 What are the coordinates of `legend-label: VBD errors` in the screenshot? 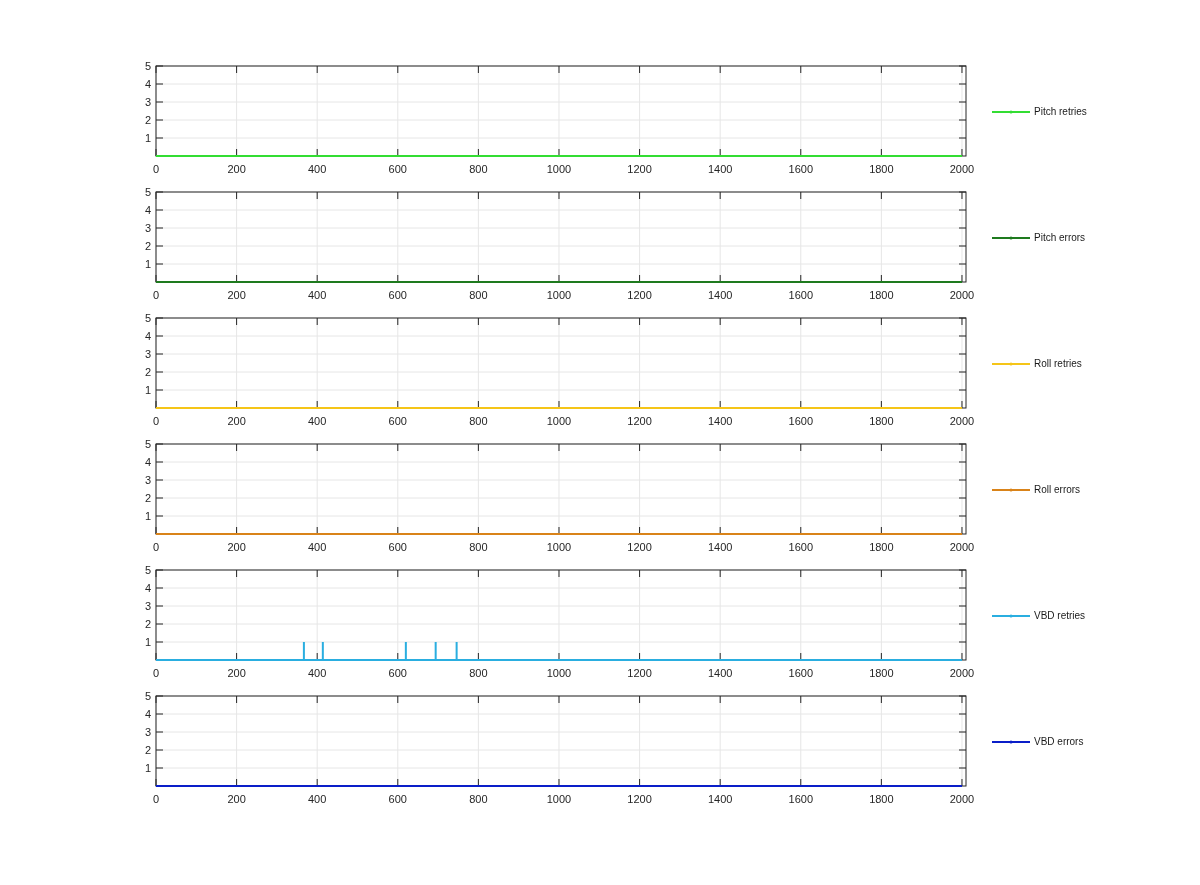 It's located at (1059, 742).